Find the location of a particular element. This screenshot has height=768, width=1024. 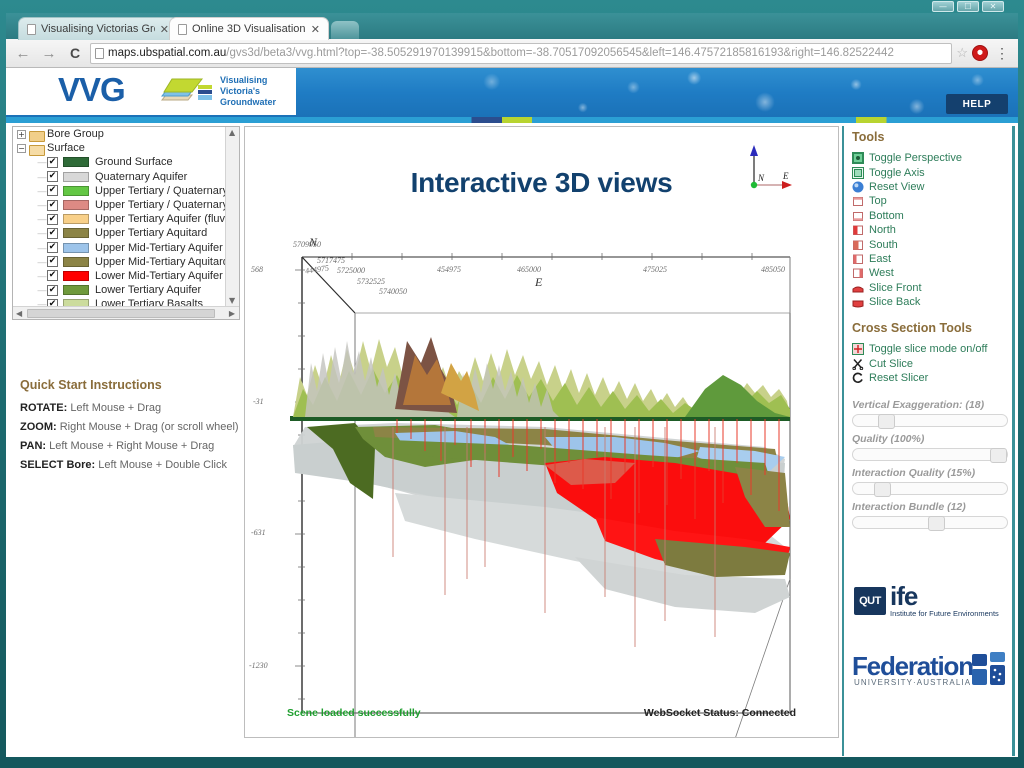

tool-label: Reset Slicer is located at coordinates (899, 378).